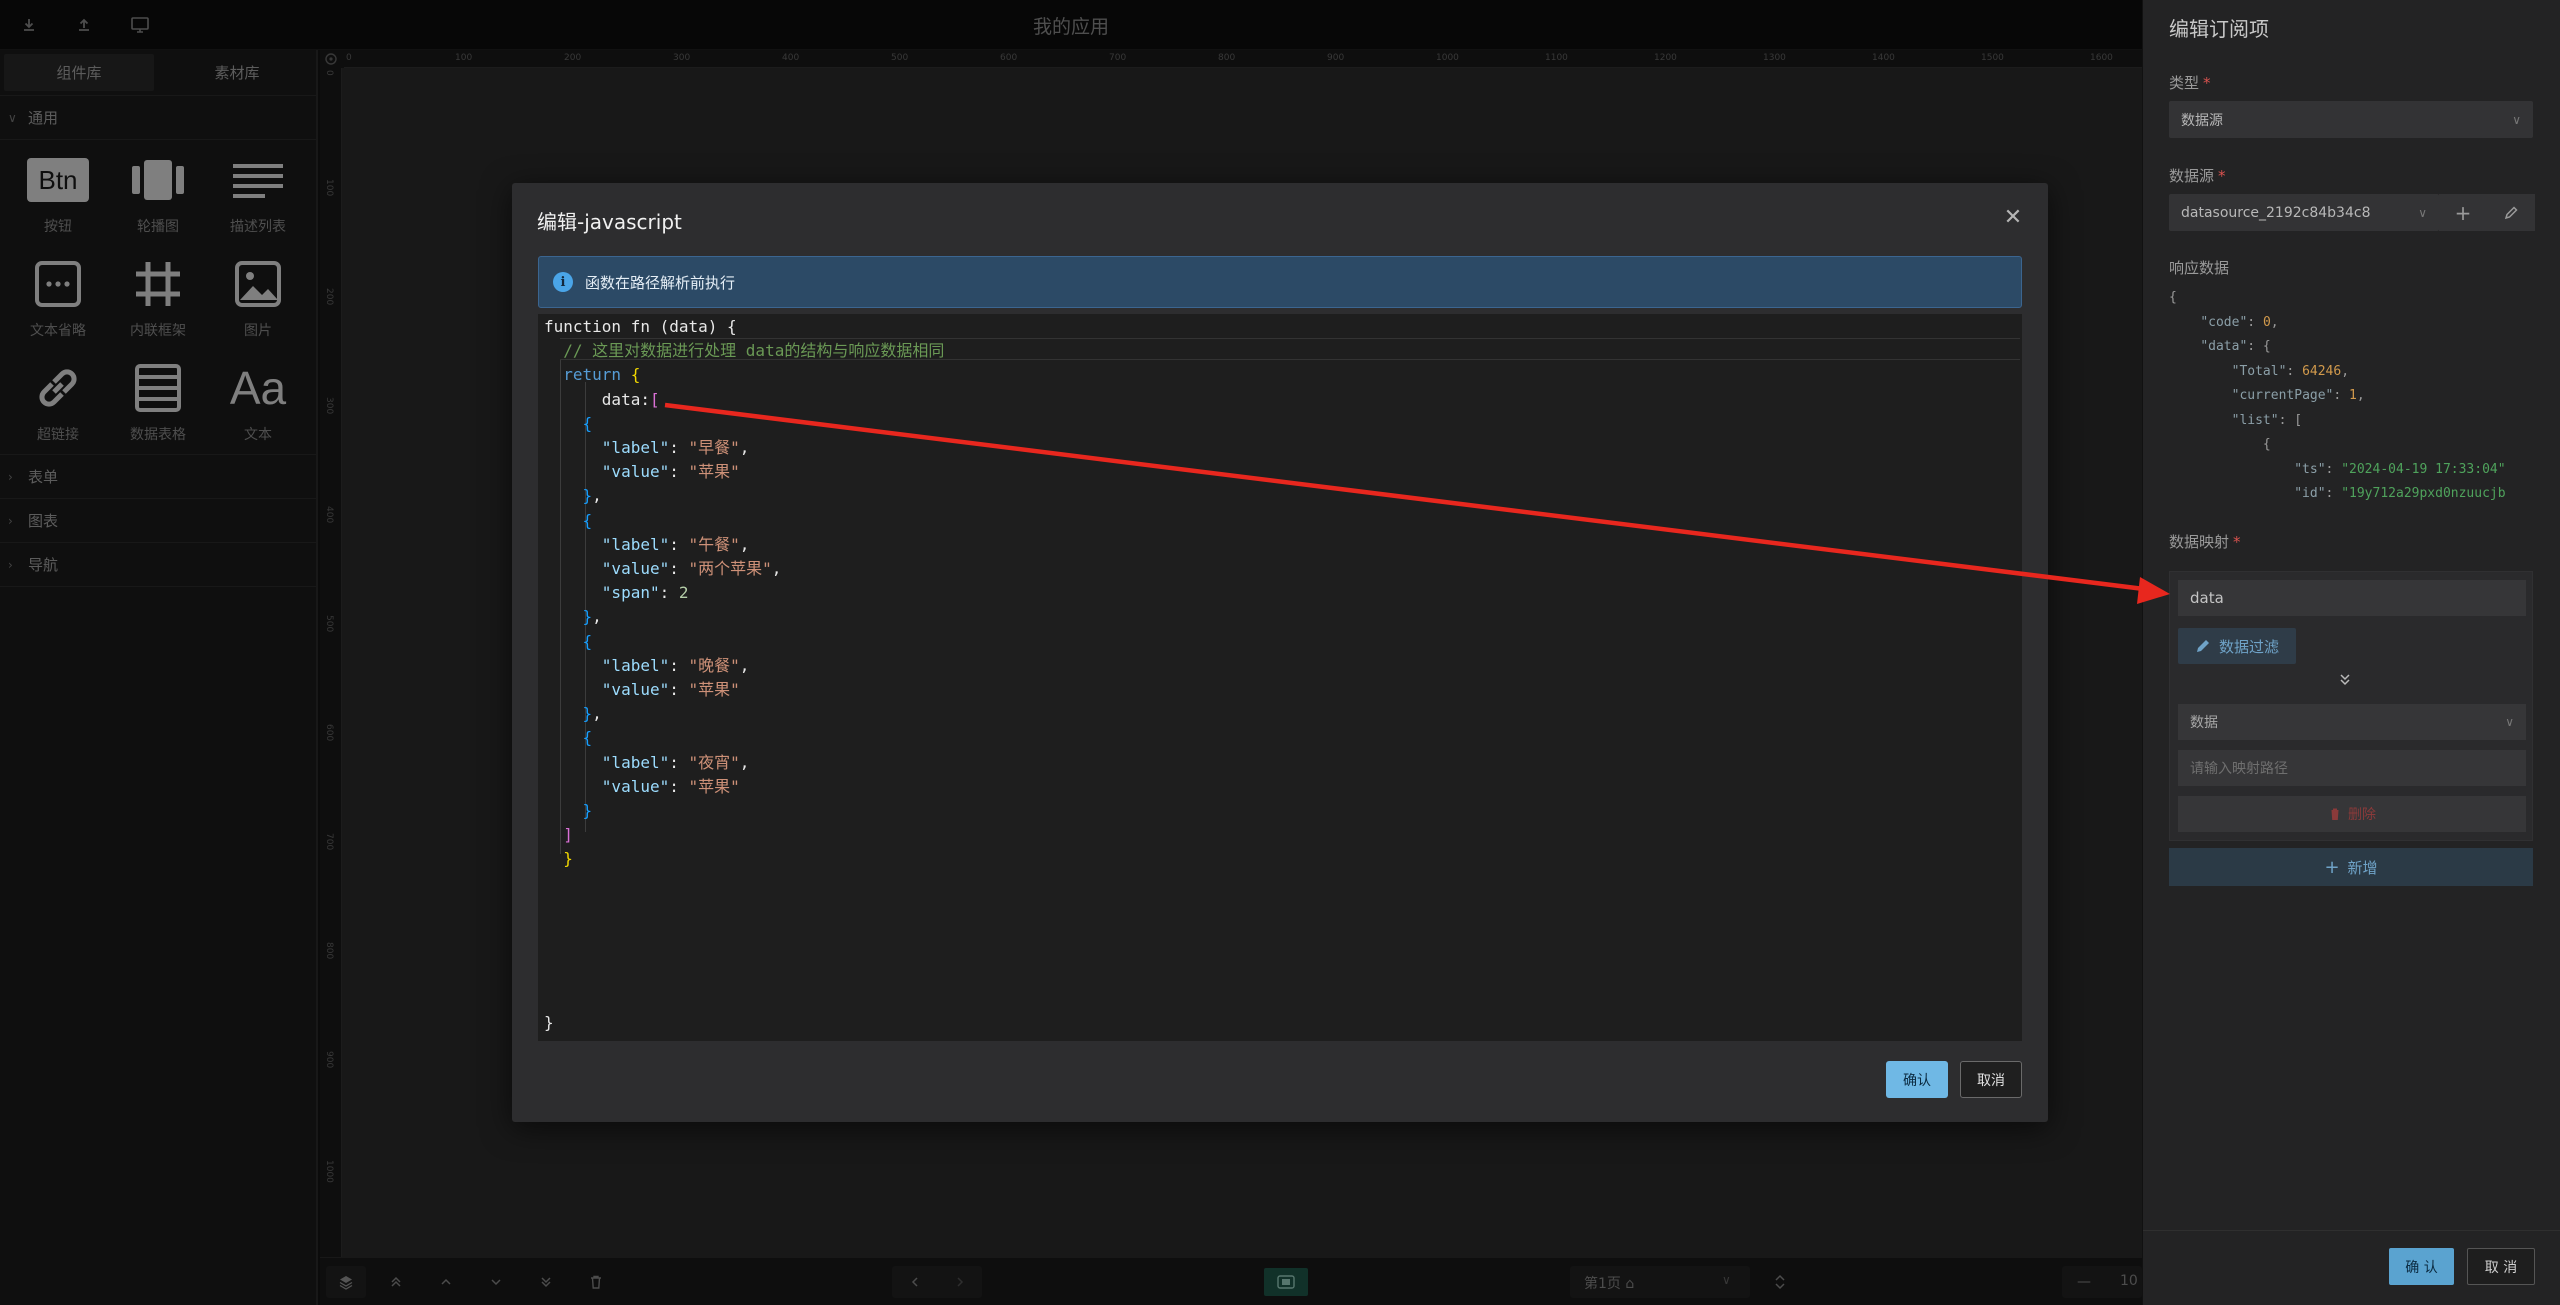 This screenshot has width=2560, height=1305. Describe the element at coordinates (2199, 268) in the screenshot. I see `response-label: 响应数据` at that location.